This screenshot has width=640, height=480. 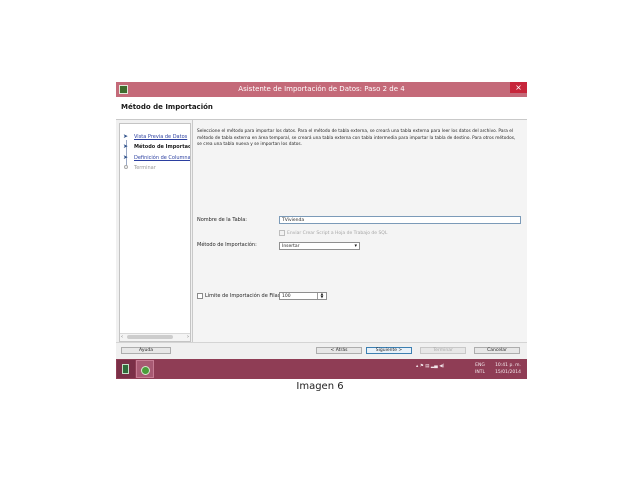 I want to click on page-title: Método de Importación, so click(x=167, y=107).